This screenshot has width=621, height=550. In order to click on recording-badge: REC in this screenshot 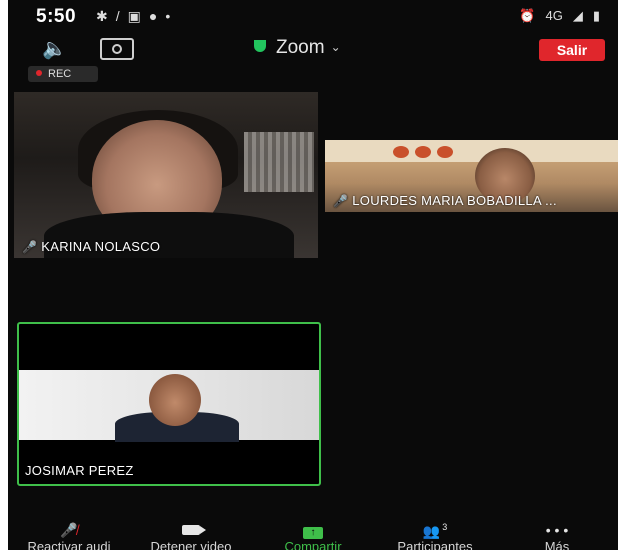, I will do `click(63, 74)`.